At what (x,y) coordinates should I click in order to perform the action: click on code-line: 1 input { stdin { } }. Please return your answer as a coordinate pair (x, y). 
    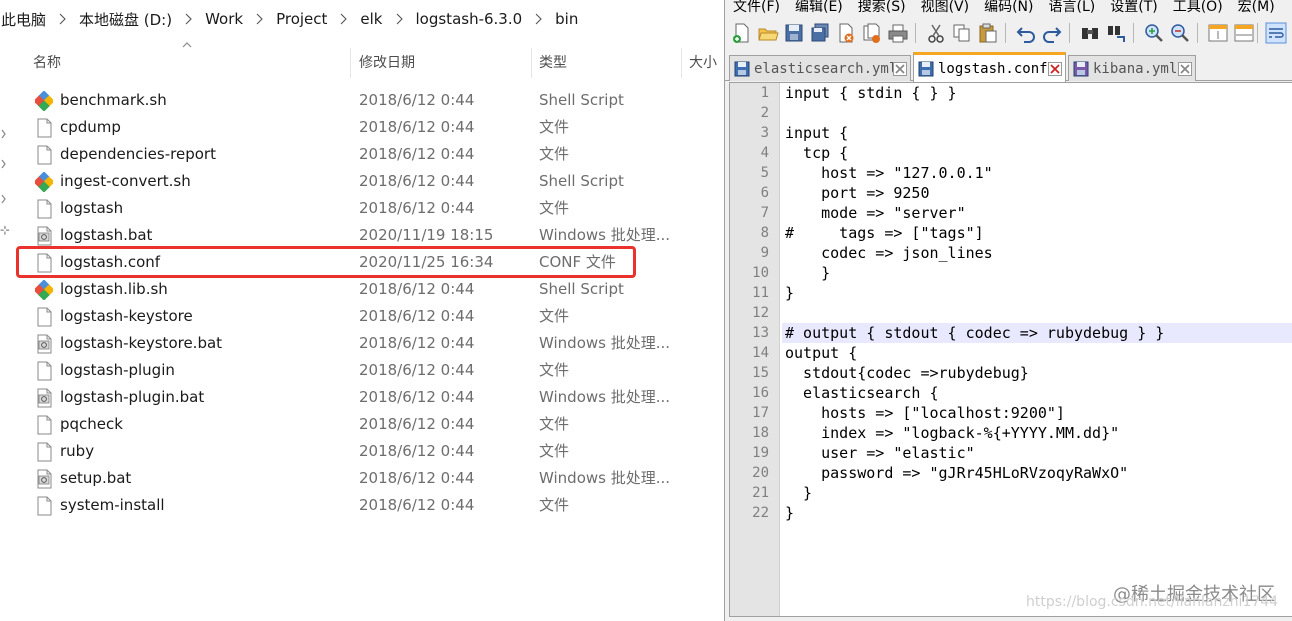
    Looking at the image, I should click on (1026, 93).